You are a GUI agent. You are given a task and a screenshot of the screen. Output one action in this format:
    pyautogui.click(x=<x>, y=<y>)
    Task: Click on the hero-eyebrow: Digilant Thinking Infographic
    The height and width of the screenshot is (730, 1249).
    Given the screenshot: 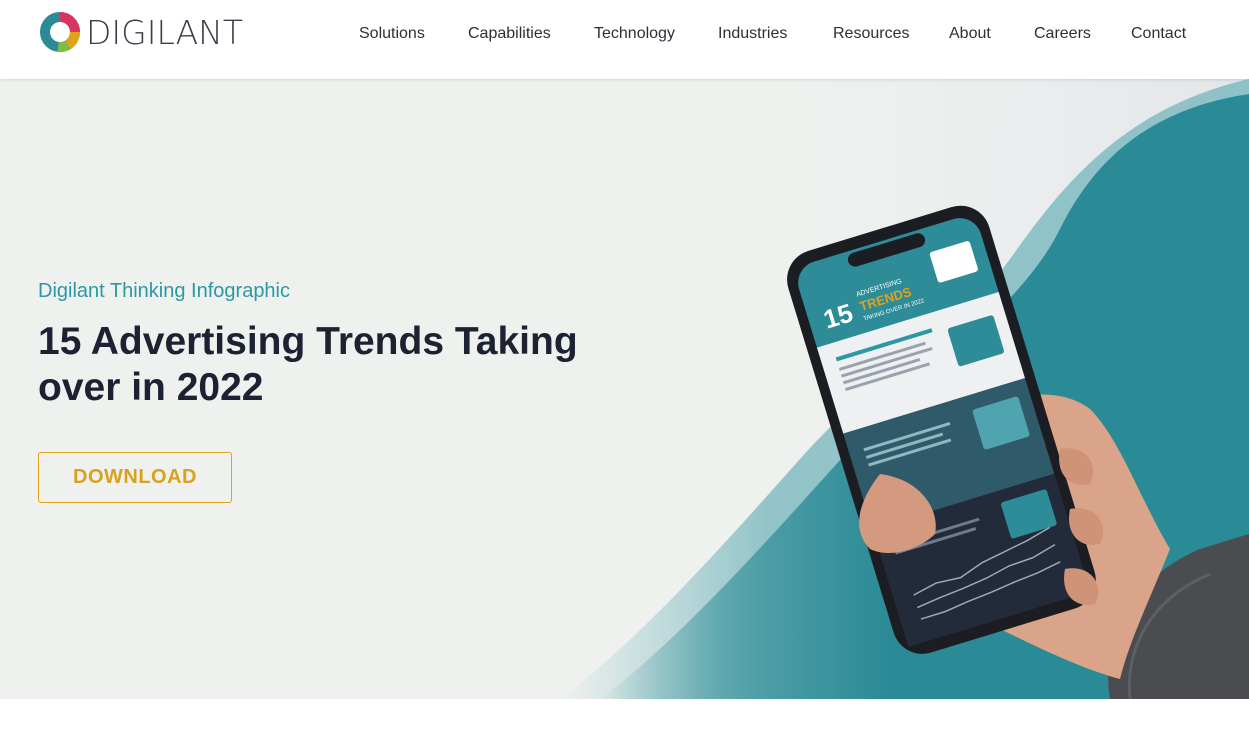 What is the action you would take?
    pyautogui.click(x=164, y=291)
    